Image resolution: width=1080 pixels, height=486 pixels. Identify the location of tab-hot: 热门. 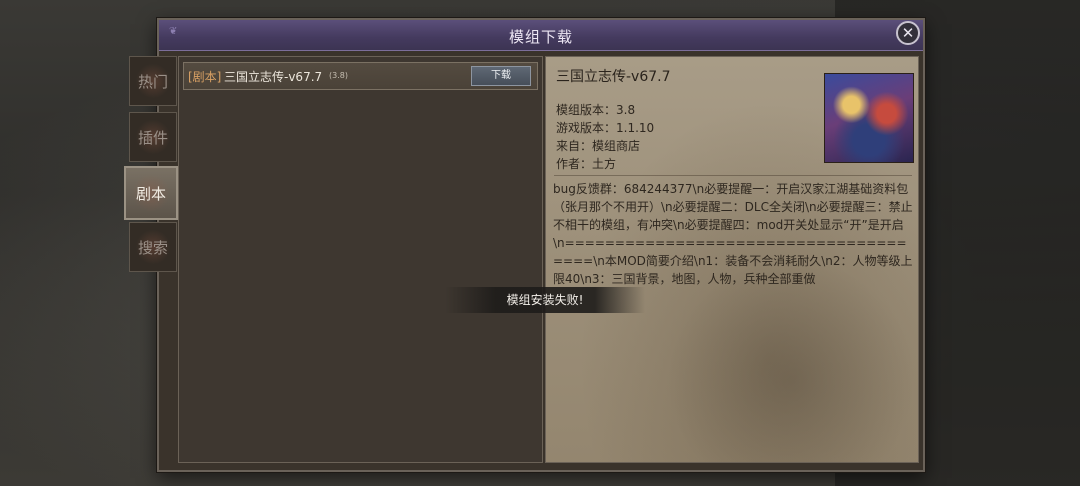
(153, 81).